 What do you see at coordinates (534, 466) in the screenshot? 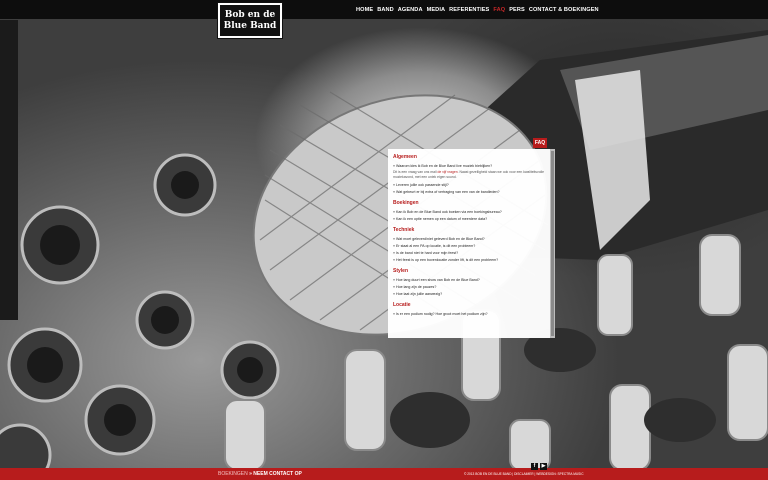
I see `facebook-icon: f` at bounding box center [534, 466].